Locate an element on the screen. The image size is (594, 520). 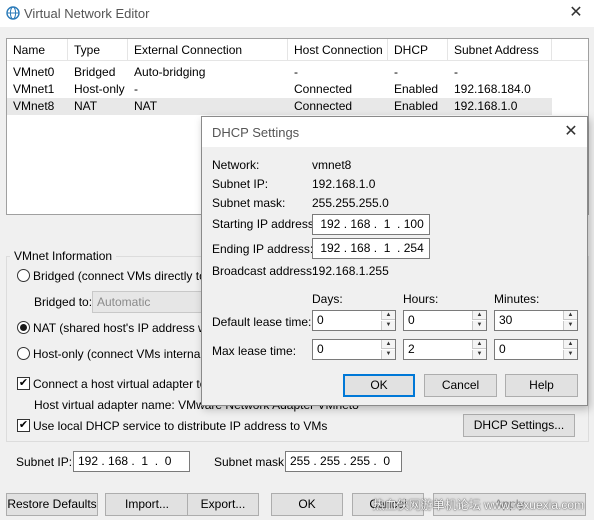
column-header-name: Name is located at coordinates (37, 50).